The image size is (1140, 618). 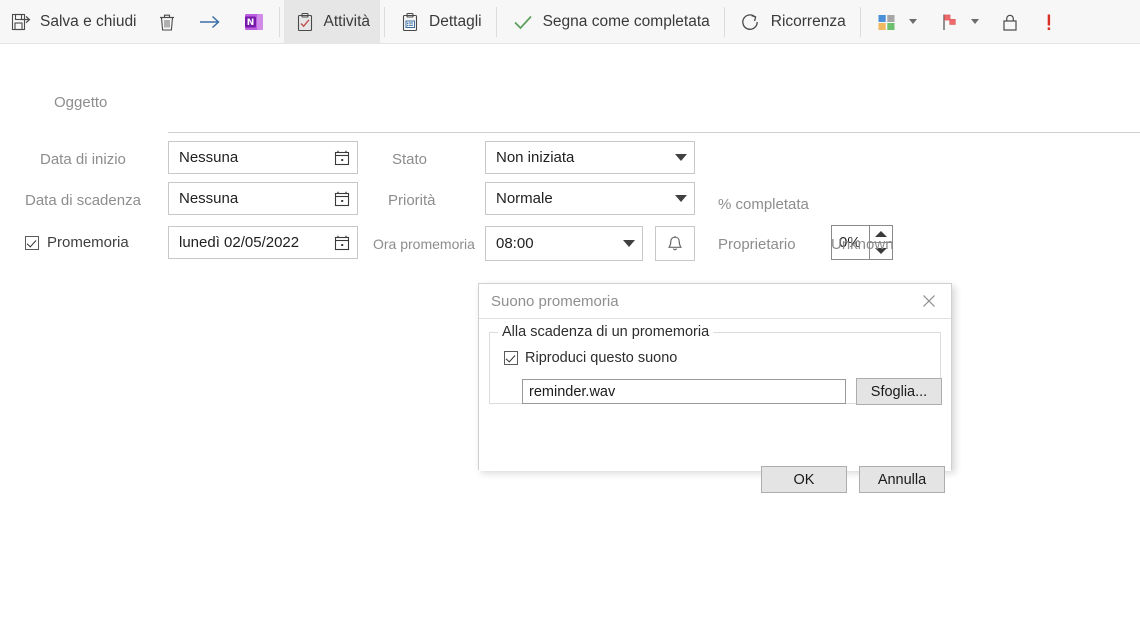 I want to click on subject-label: Oggetto, so click(x=81, y=102).